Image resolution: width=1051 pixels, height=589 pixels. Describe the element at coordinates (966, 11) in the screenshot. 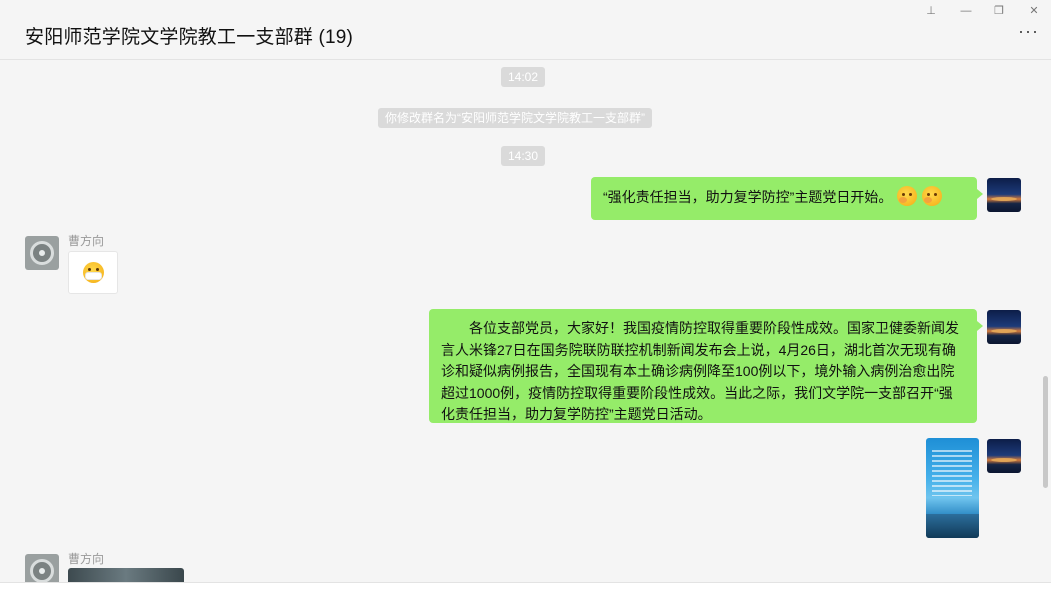

I see `minimize-icon: —` at that location.